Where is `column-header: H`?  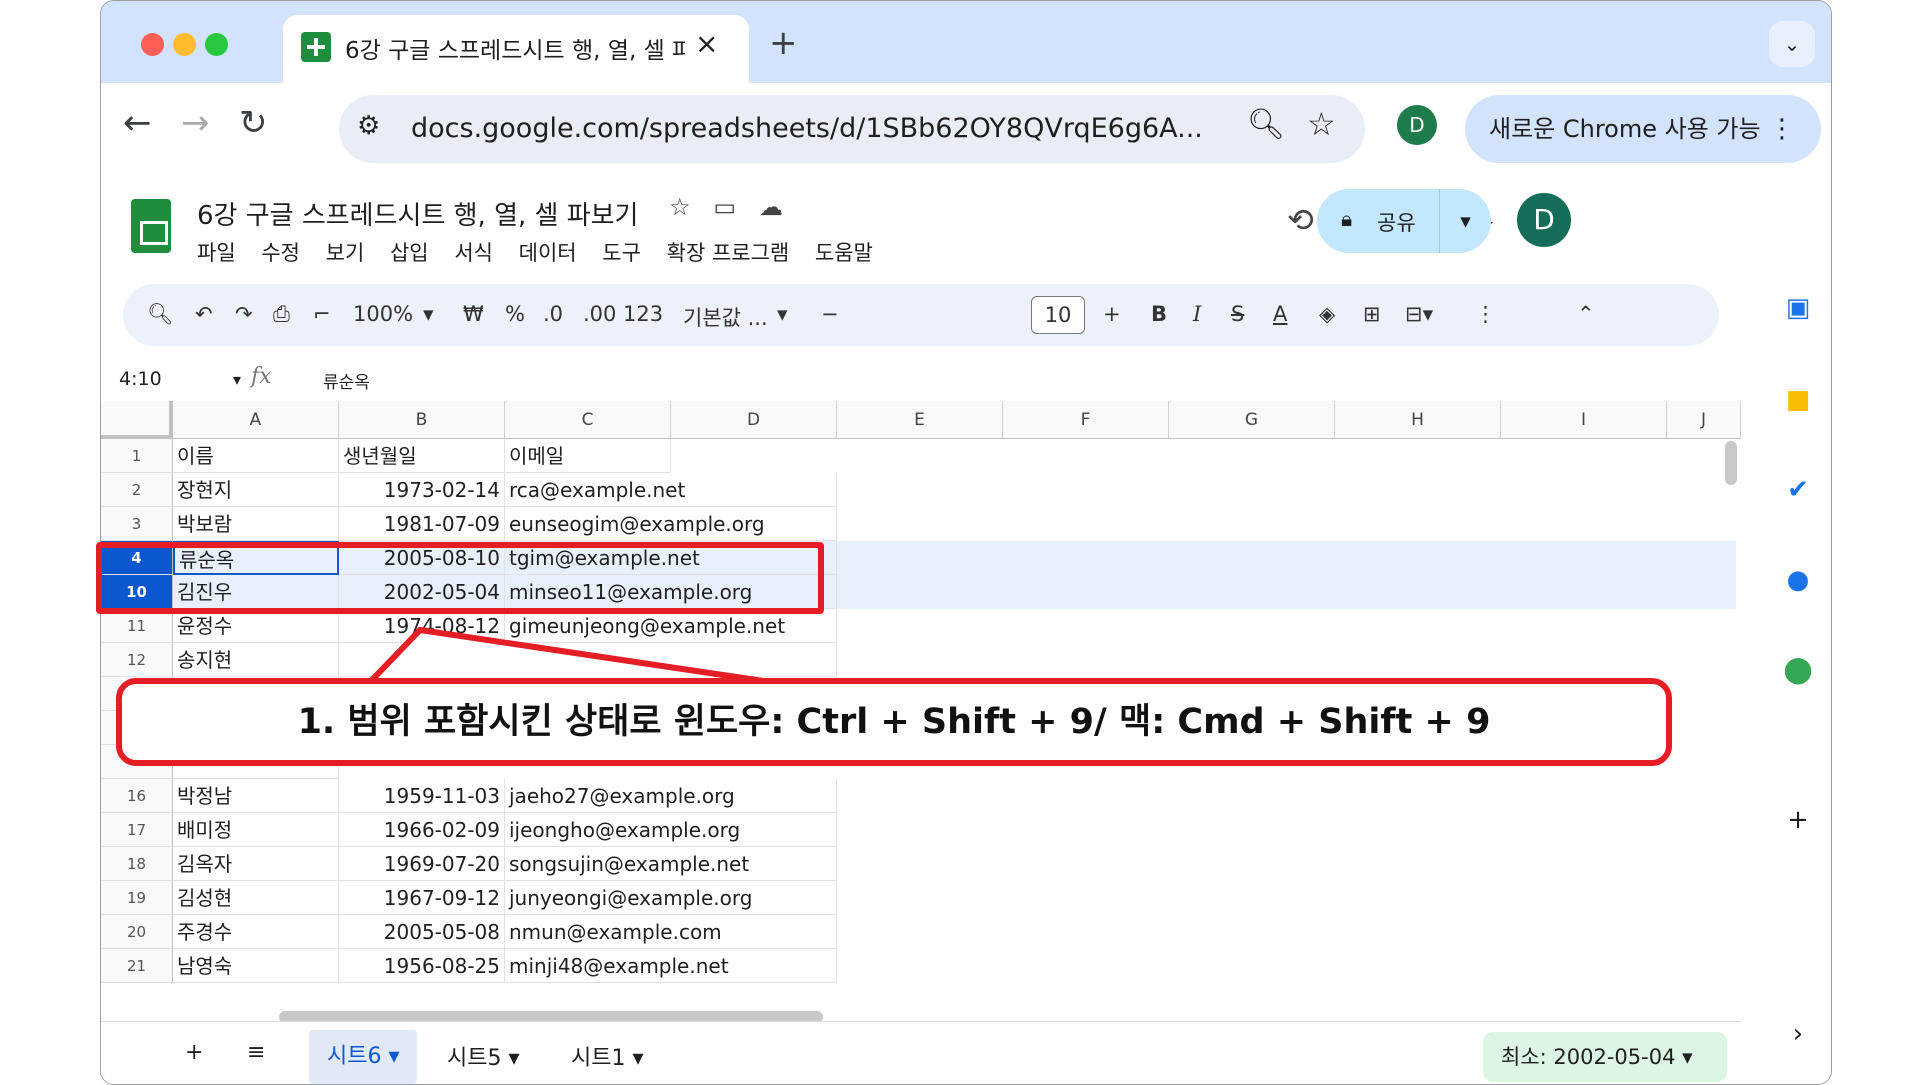 column-header: H is located at coordinates (1418, 420).